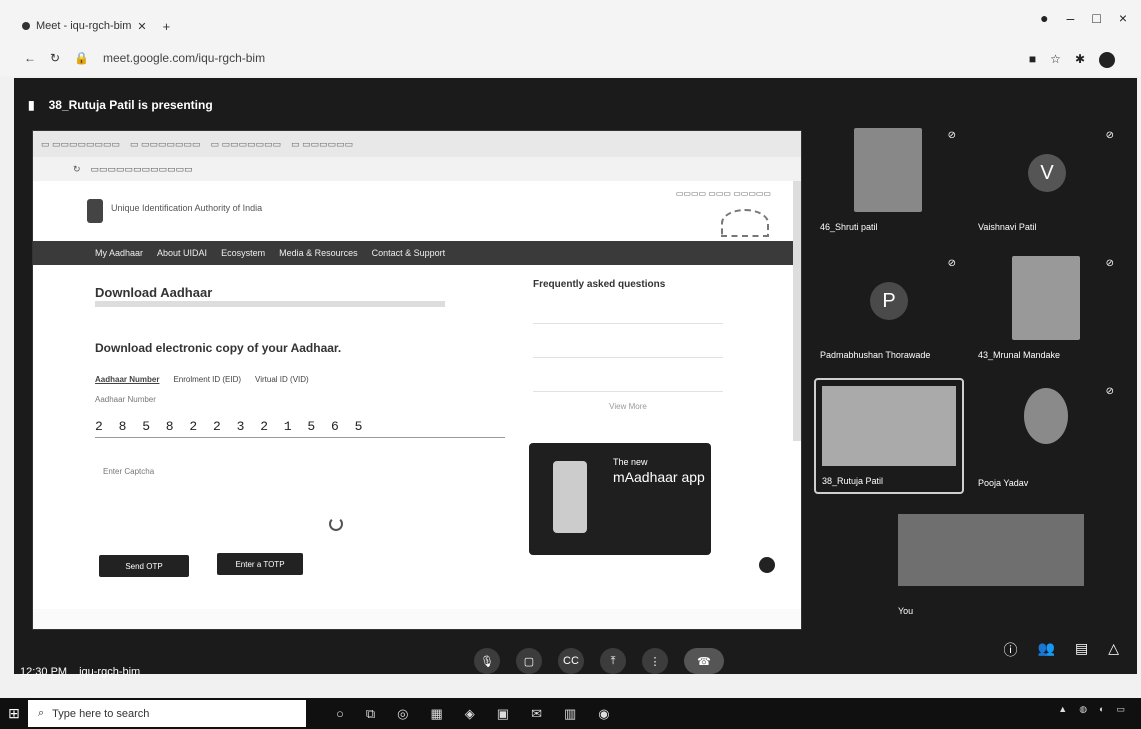 The width and height of the screenshot is (1141, 729). Describe the element at coordinates (536, 714) in the screenshot. I see `mail-icon: ✉` at that location.